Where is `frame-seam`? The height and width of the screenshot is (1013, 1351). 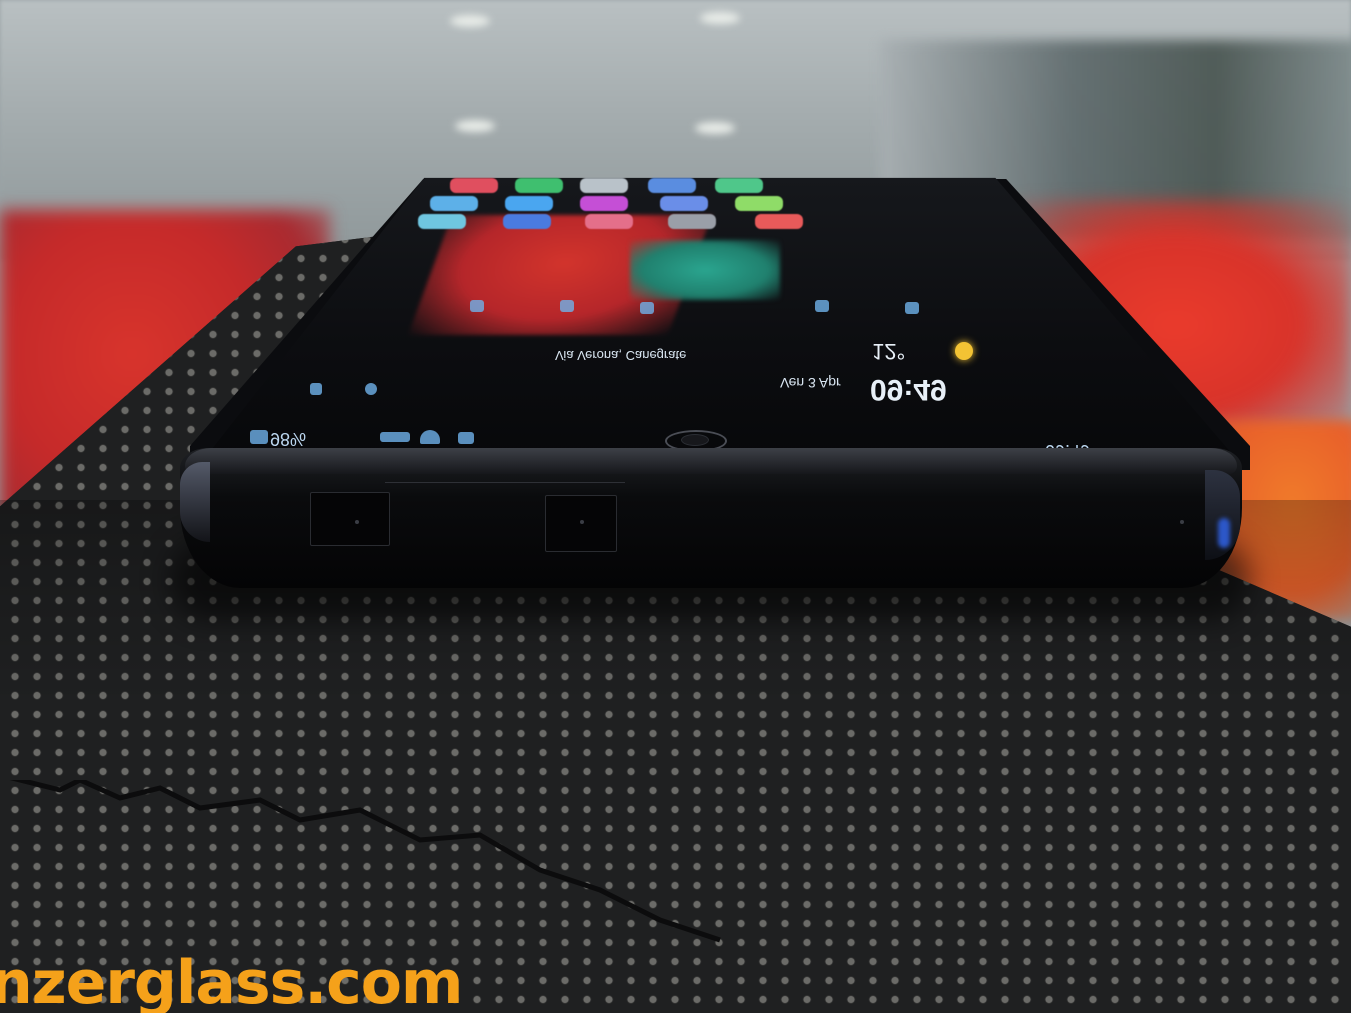
frame-seam is located at coordinates (505, 488).